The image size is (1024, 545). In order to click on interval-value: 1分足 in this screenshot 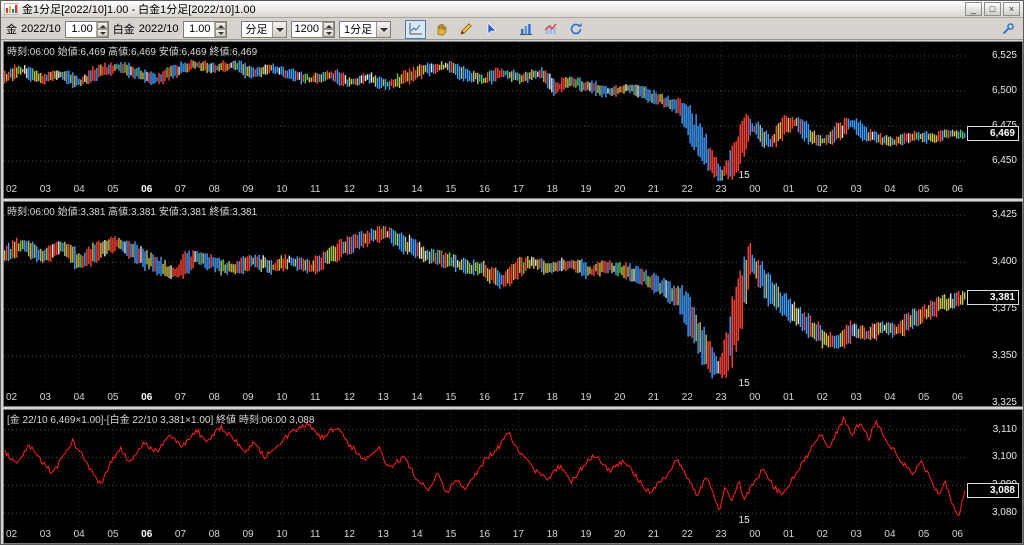, I will do `click(358, 30)`.